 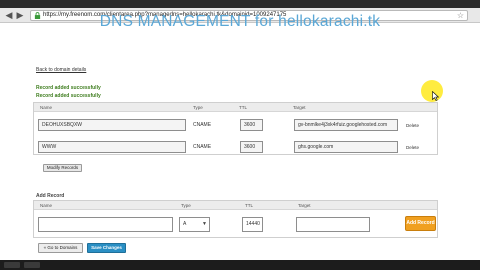 What do you see at coordinates (420, 223) in the screenshot?
I see `add-record-button: Add Record` at bounding box center [420, 223].